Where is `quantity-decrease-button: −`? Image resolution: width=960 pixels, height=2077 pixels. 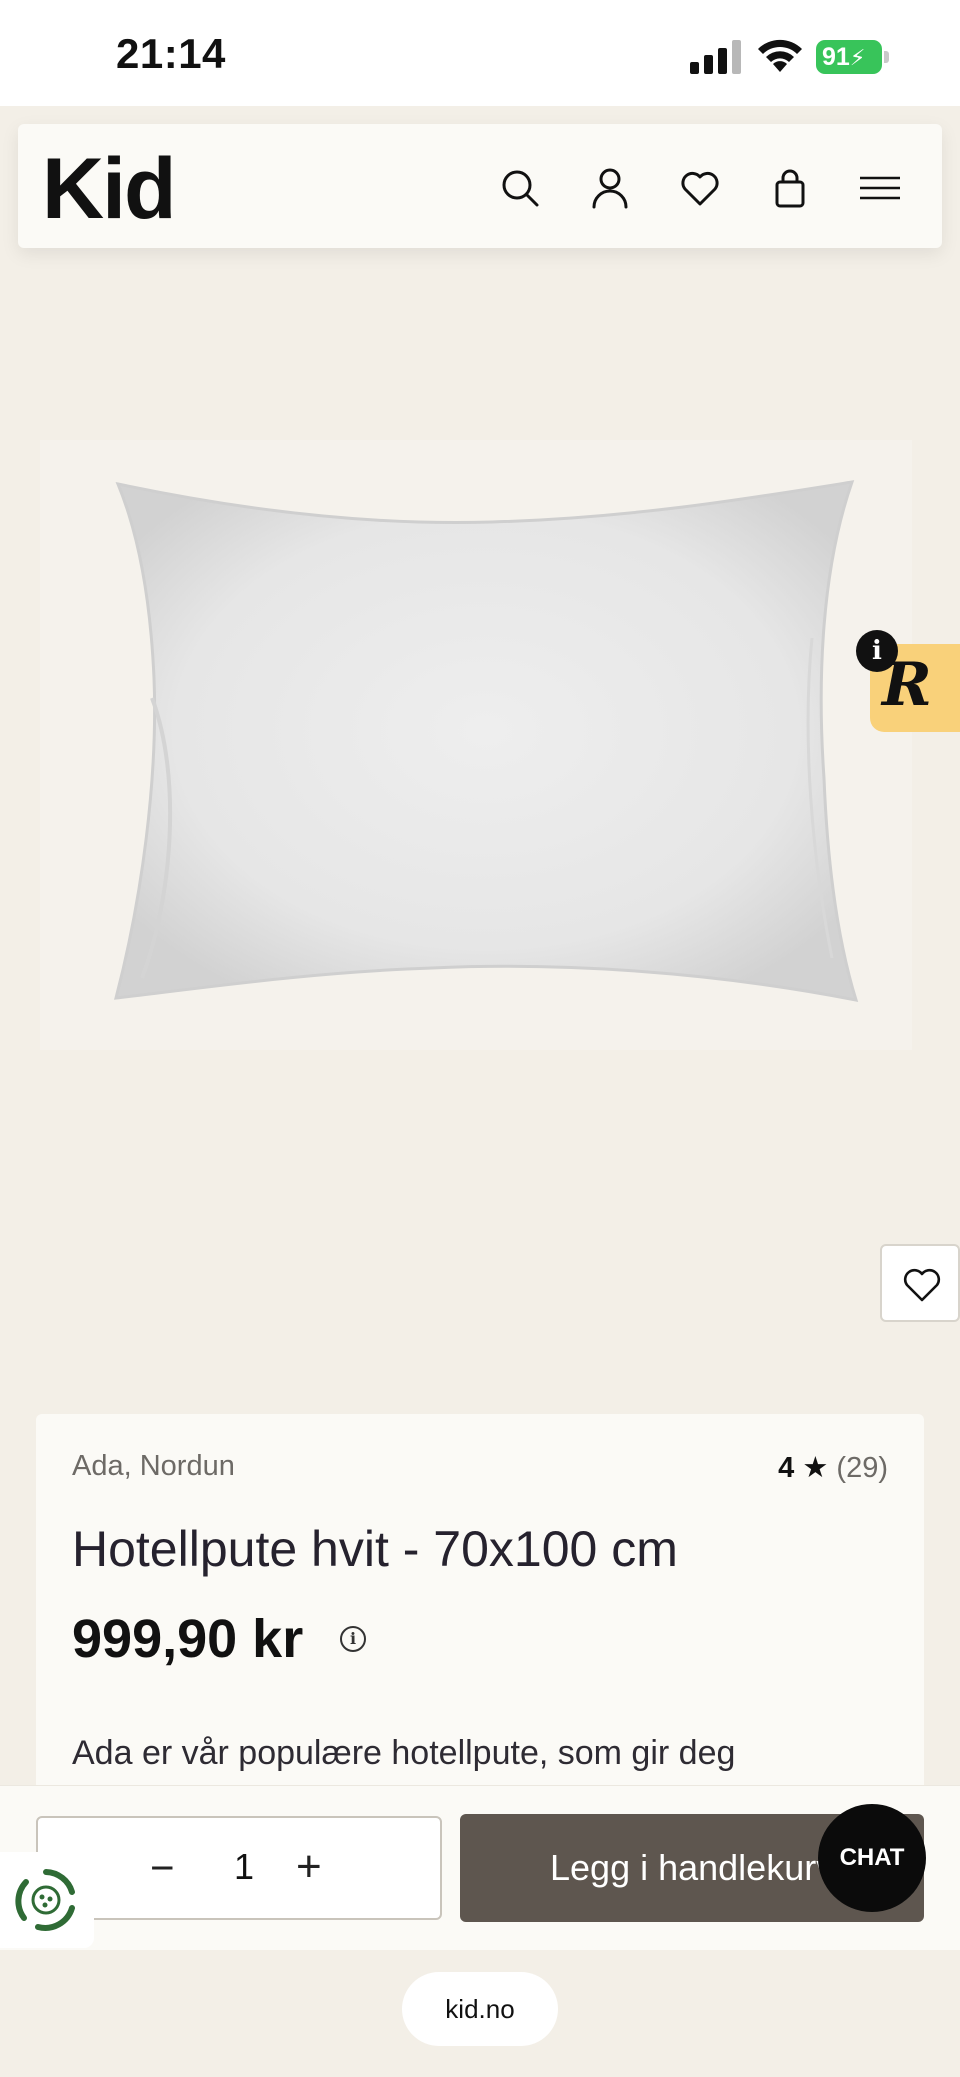
quantity-decrease-button: − is located at coordinates (162, 1868).